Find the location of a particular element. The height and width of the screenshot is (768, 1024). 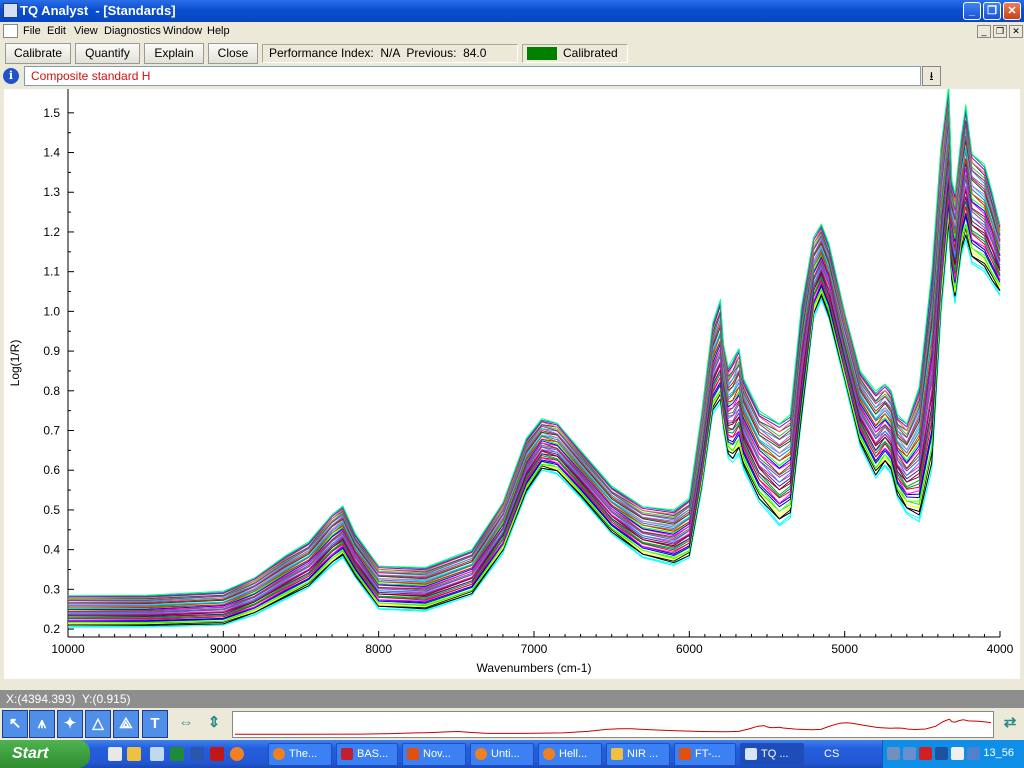

scroll-arrows-icon: ⇄ is located at coordinates (1010, 724).